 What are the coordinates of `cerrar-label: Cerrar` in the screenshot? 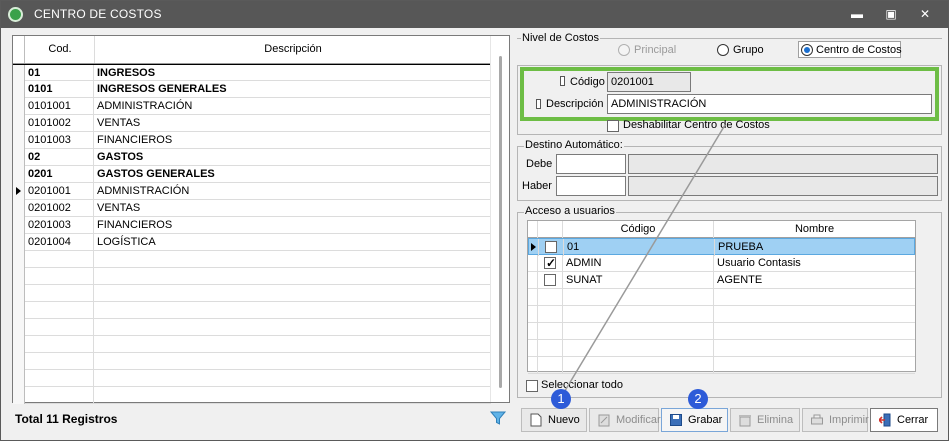 It's located at (913, 420).